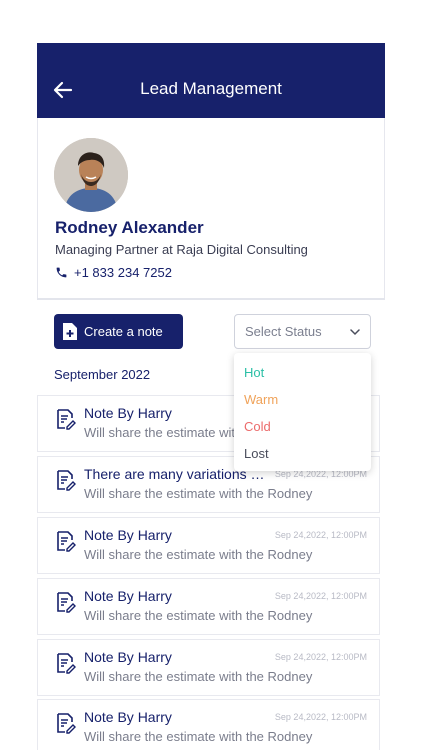 This screenshot has height=750, width=422. Describe the element at coordinates (123, 272) in the screenshot. I see `phone-number: +1 833 234 7252` at that location.